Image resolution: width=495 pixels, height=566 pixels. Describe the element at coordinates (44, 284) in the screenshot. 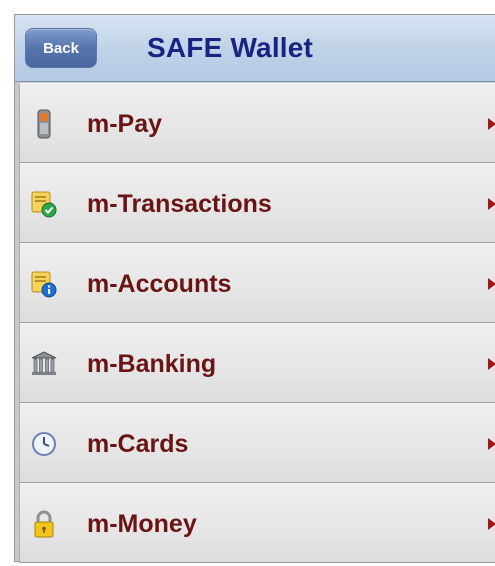

I see `document-info-icon` at that location.